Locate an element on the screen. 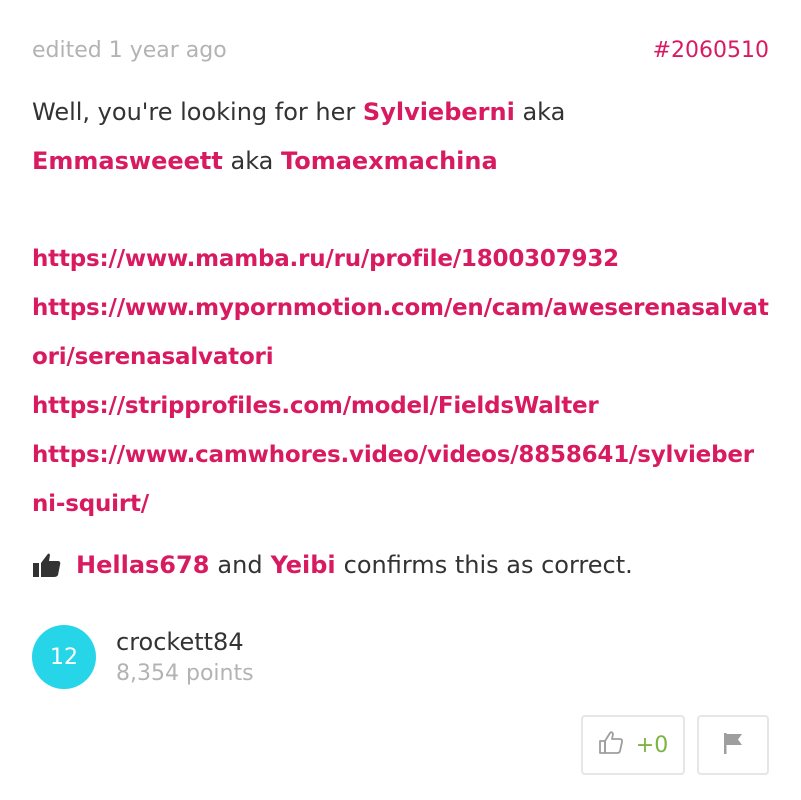 The height and width of the screenshot is (800, 801). avatar: 12 is located at coordinates (64, 657).